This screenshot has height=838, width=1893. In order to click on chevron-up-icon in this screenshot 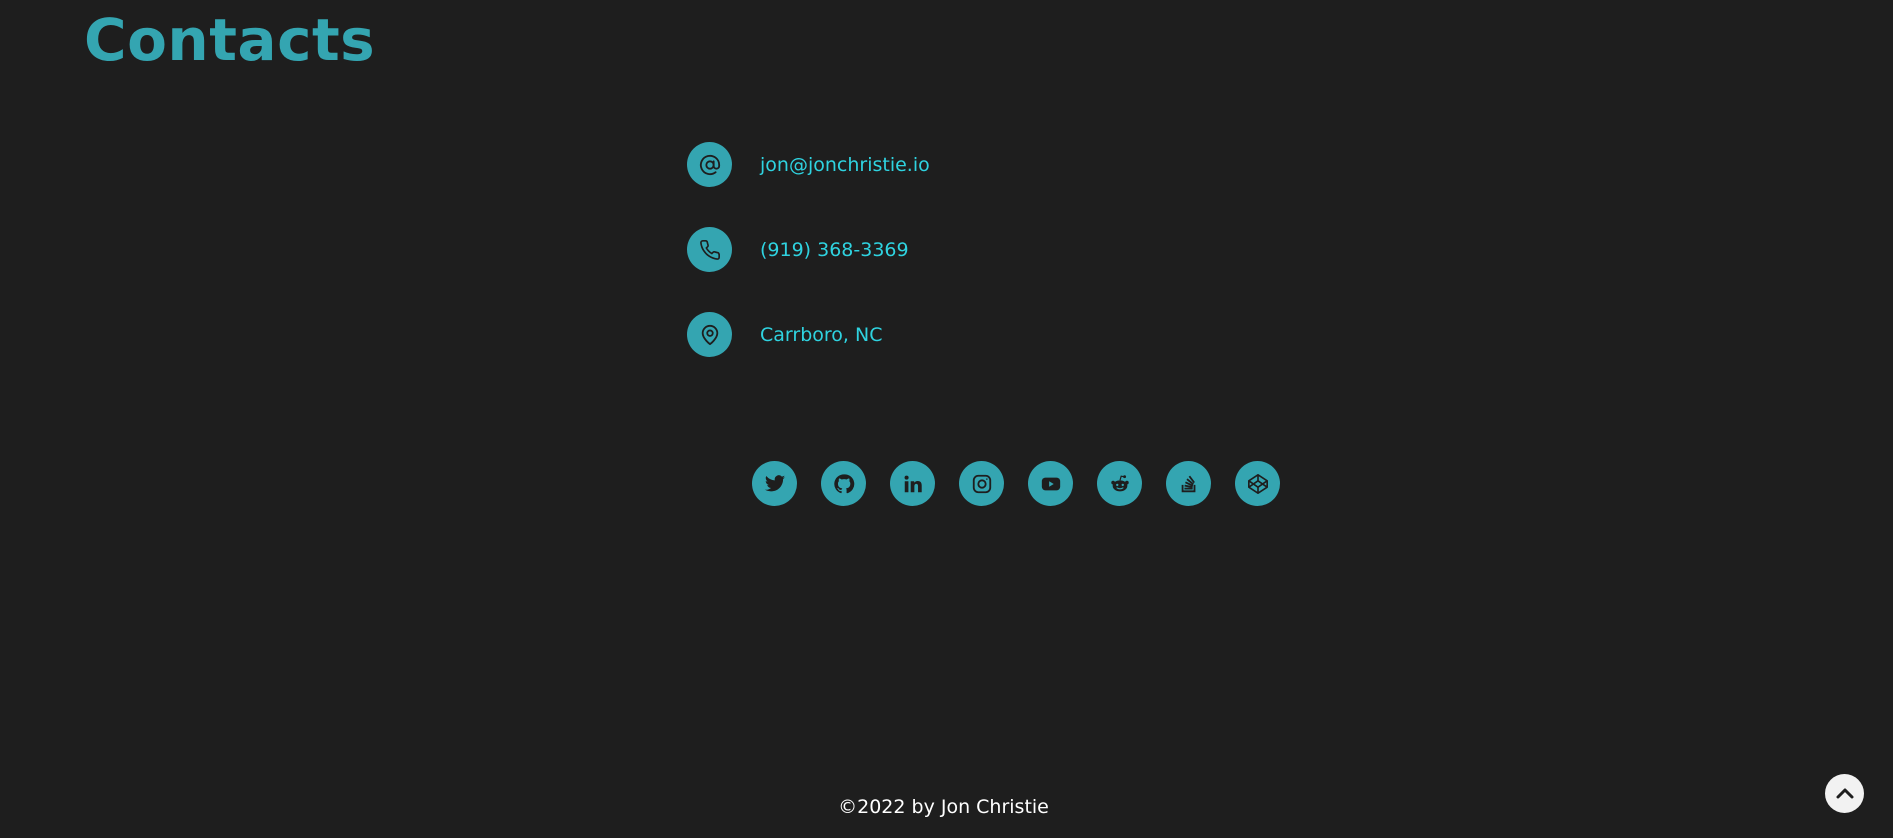, I will do `click(1844, 793)`.